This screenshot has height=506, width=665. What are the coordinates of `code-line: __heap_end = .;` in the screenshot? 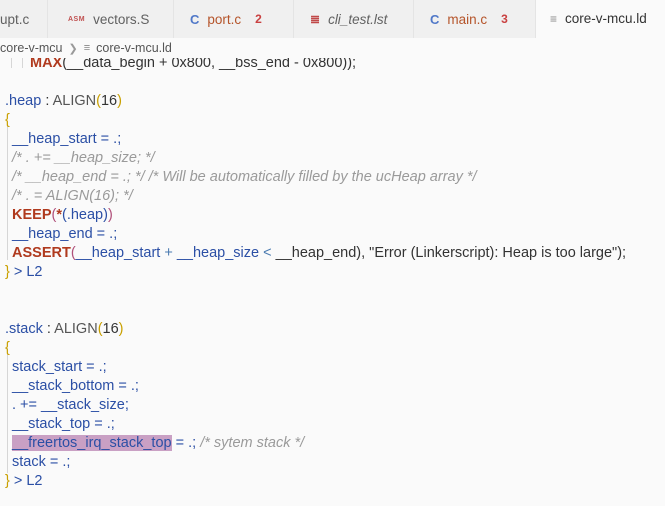 It's located at (65, 234).